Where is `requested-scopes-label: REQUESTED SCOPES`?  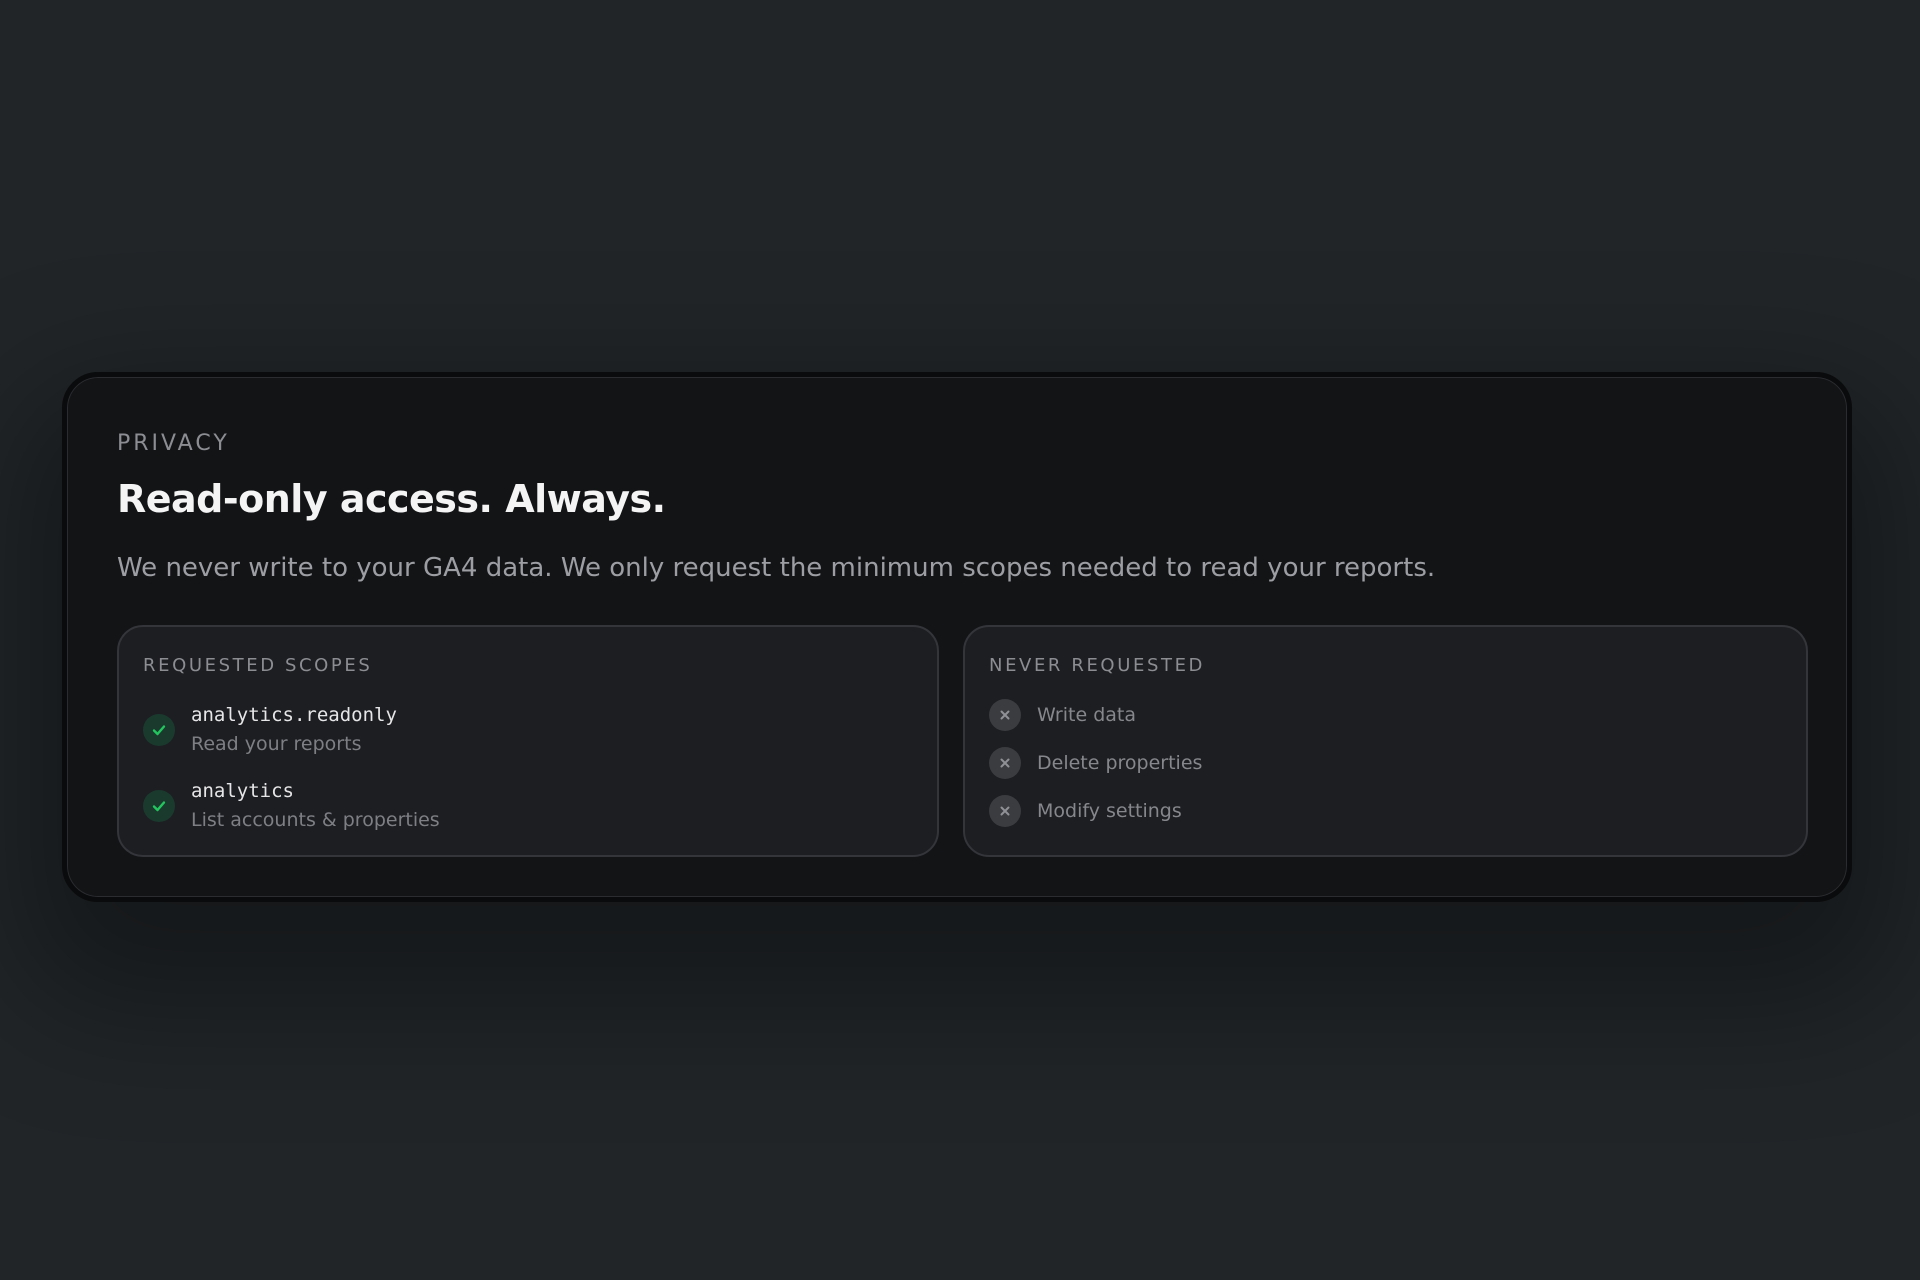 requested-scopes-label: REQUESTED SCOPES is located at coordinates (258, 665).